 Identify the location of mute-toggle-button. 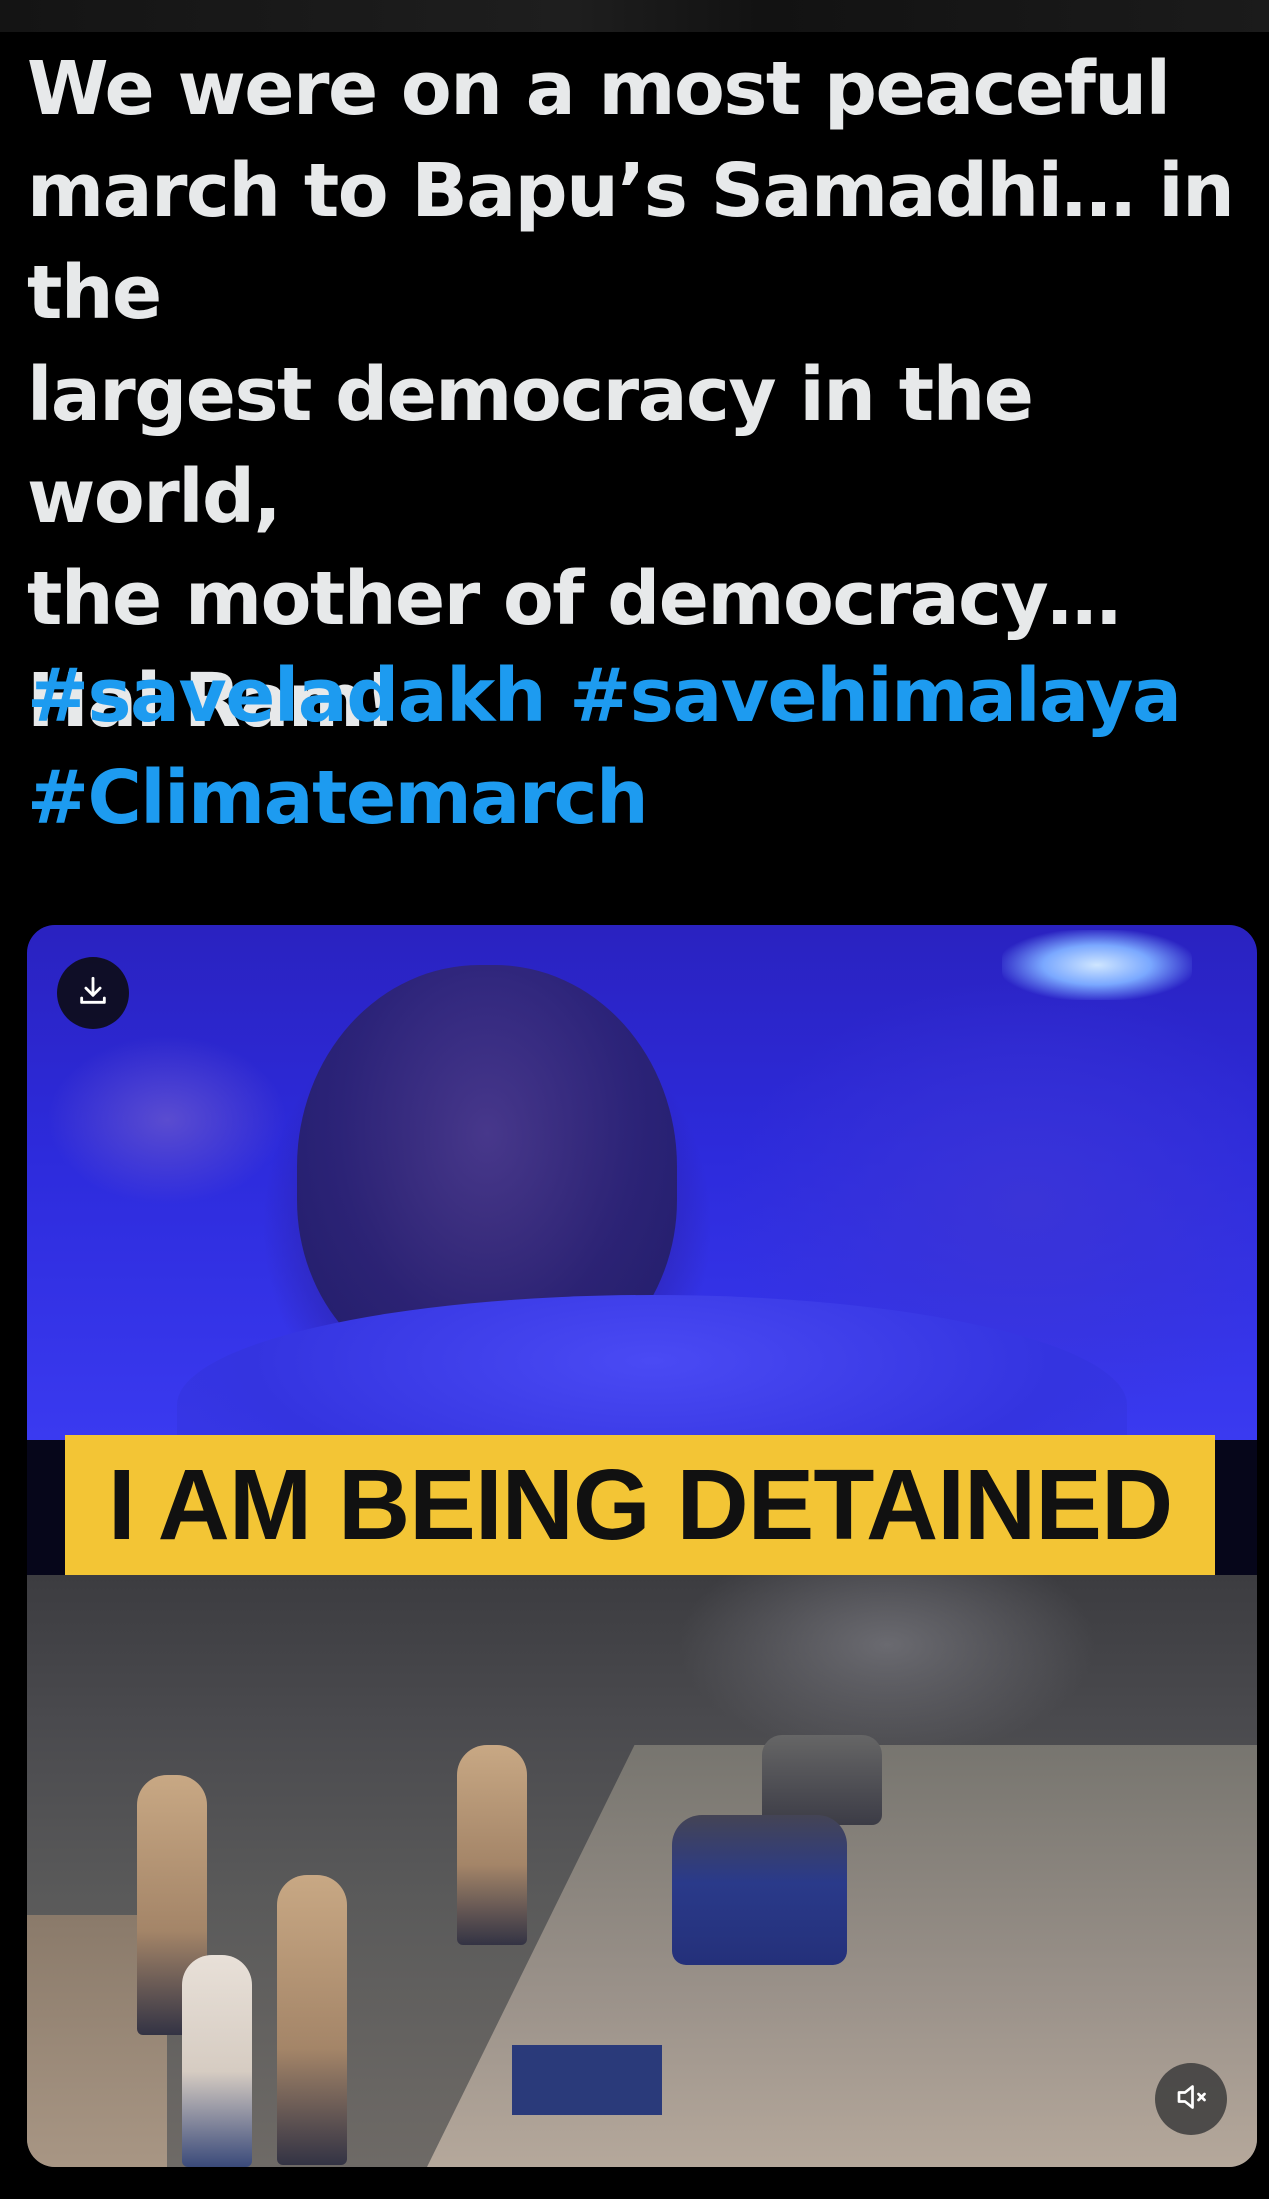
(1191, 2099).